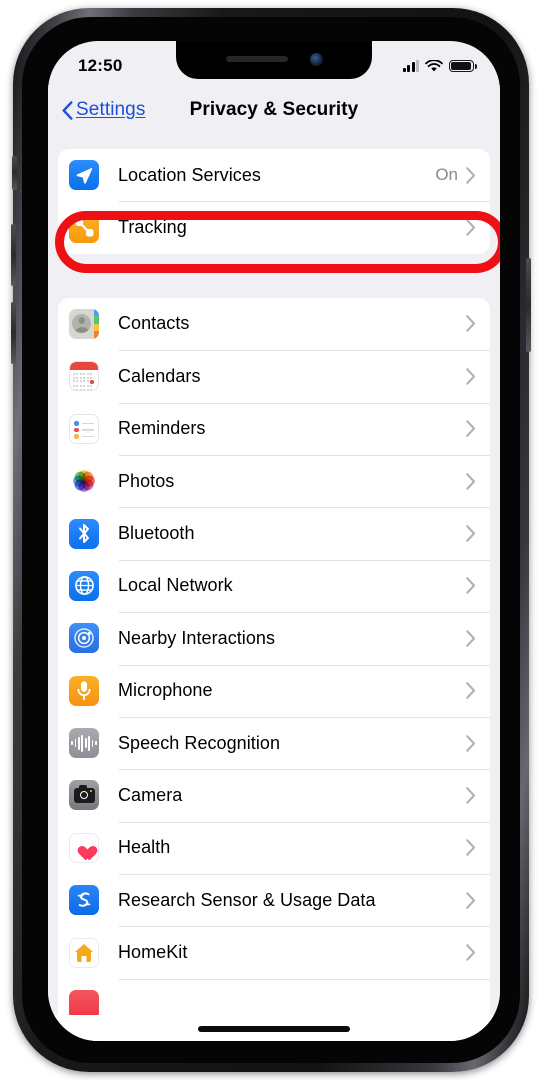  Describe the element at coordinates (84, 175) in the screenshot. I see `location-arrow-icon` at that location.